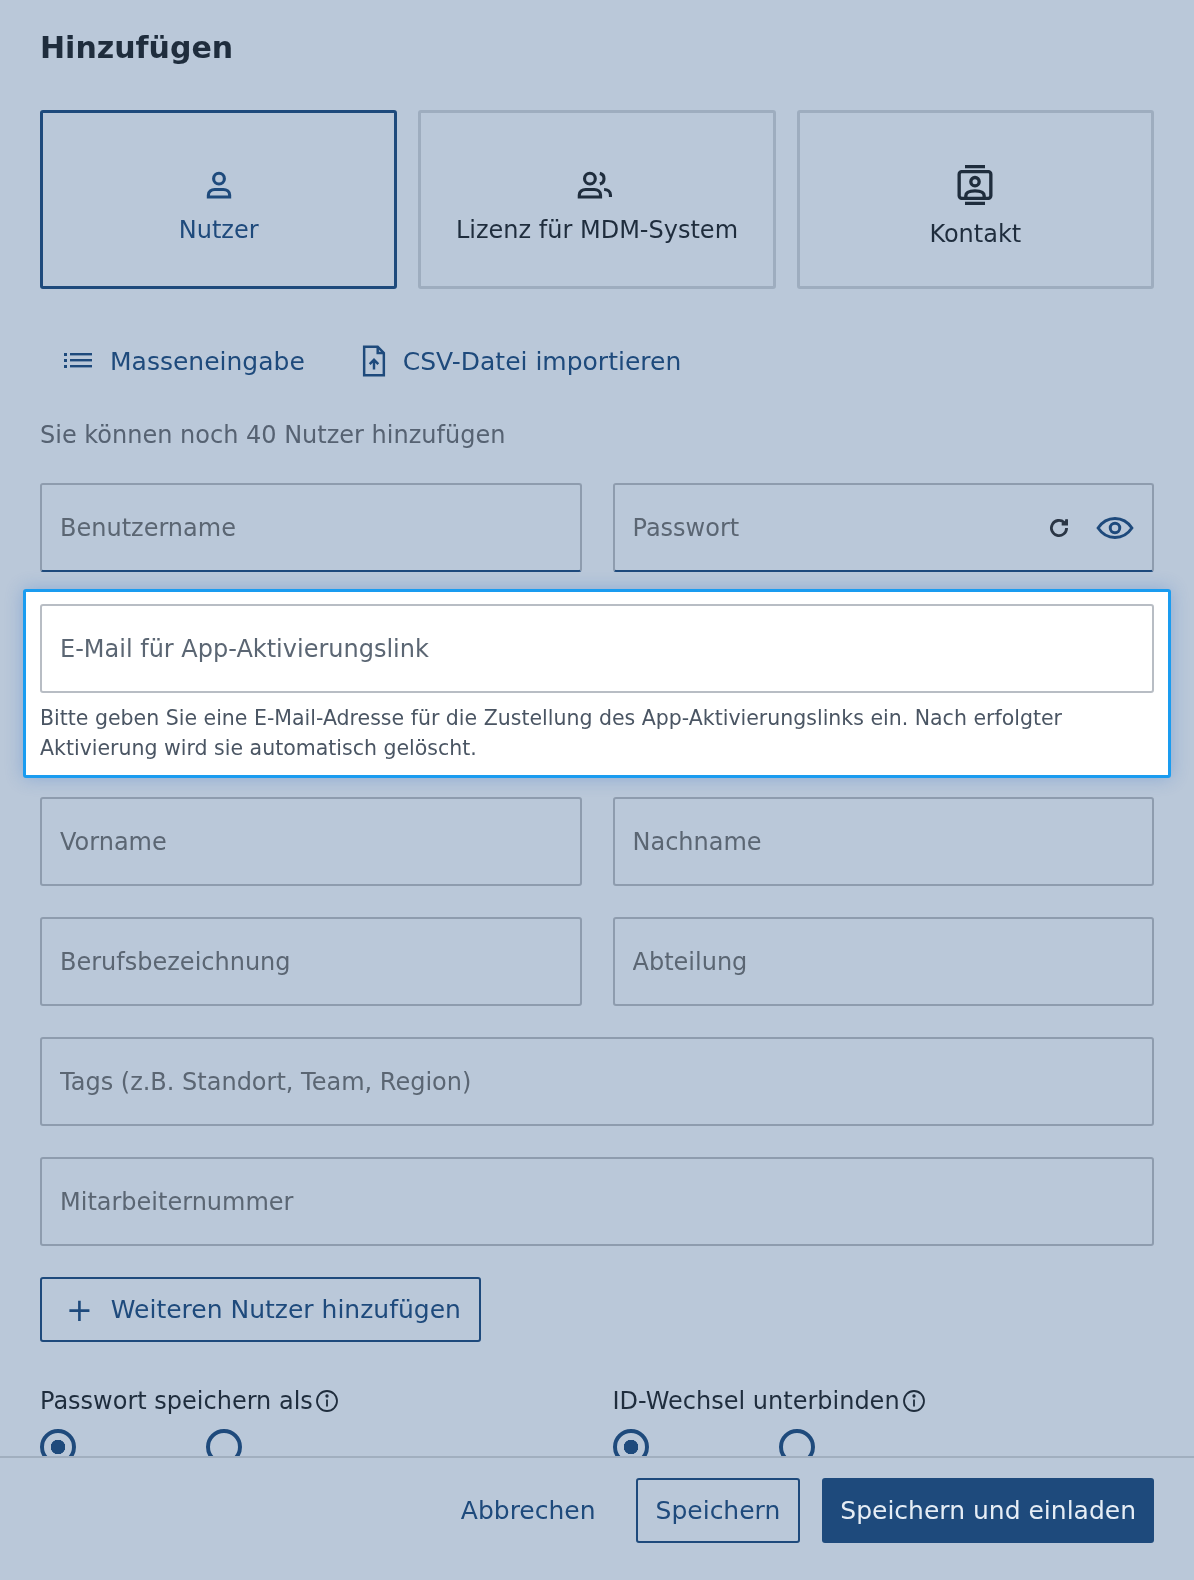 The height and width of the screenshot is (1580, 1194). I want to click on save-invite-button: Speichern und einladen, so click(988, 1510).